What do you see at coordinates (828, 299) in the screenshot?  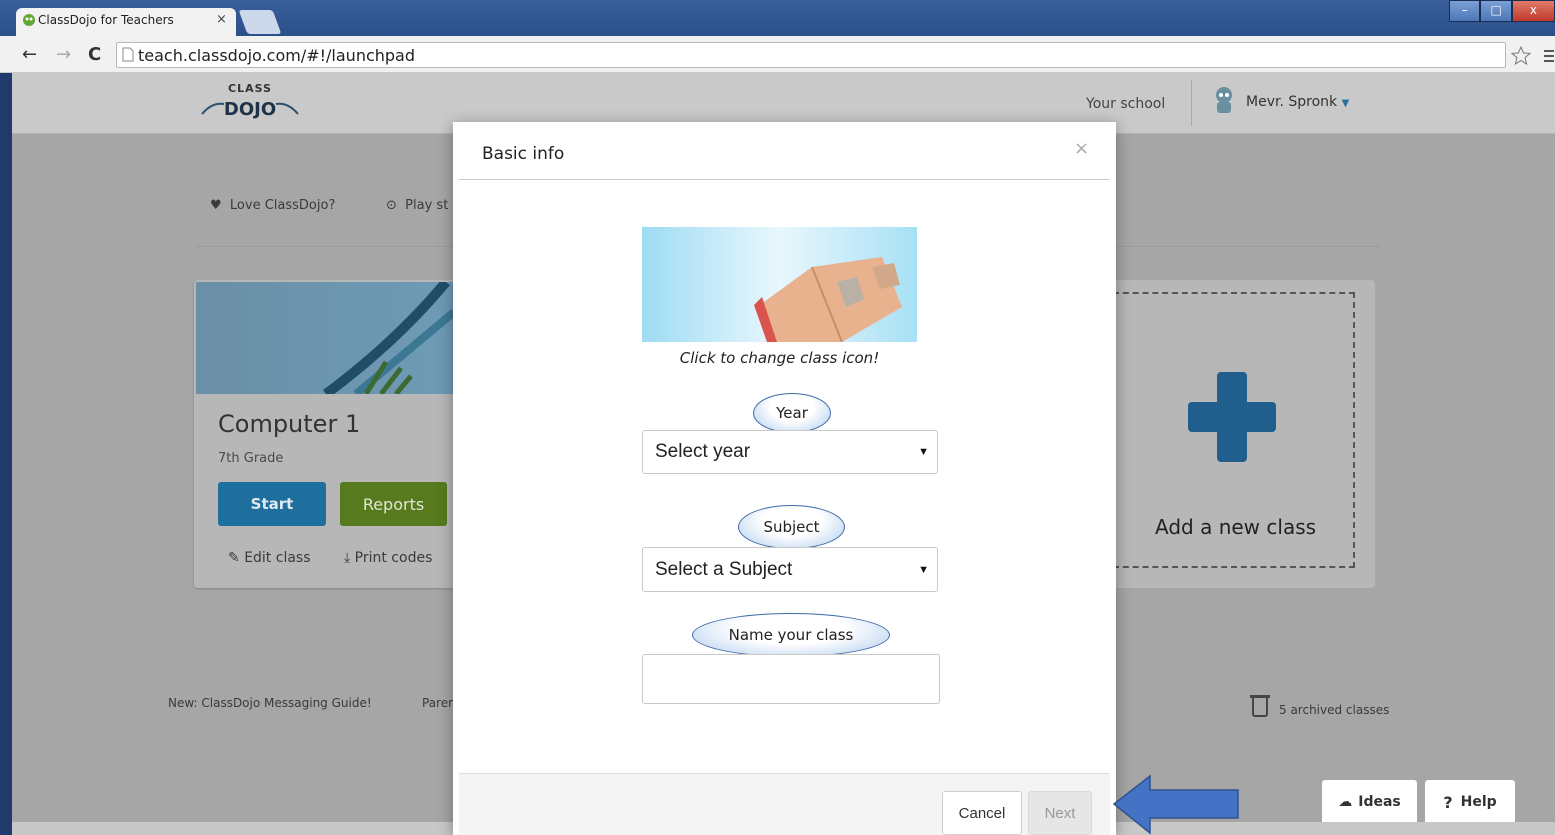 I see `book-illustration` at bounding box center [828, 299].